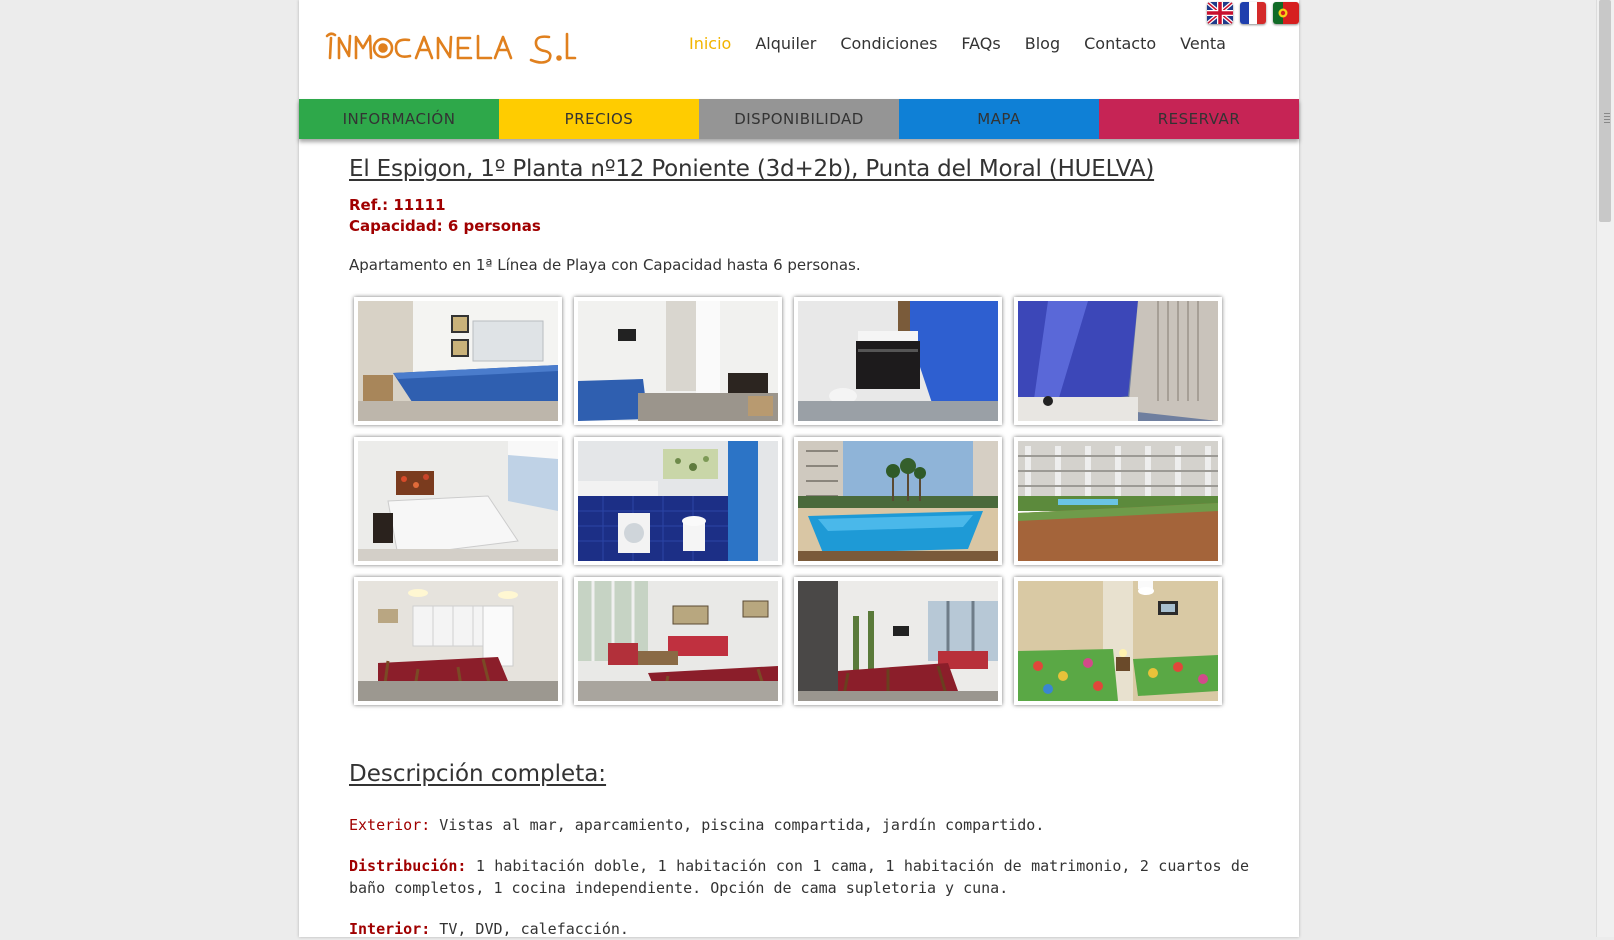 This screenshot has width=1614, height=940. I want to click on nav-blog: Blog, so click(1042, 43).